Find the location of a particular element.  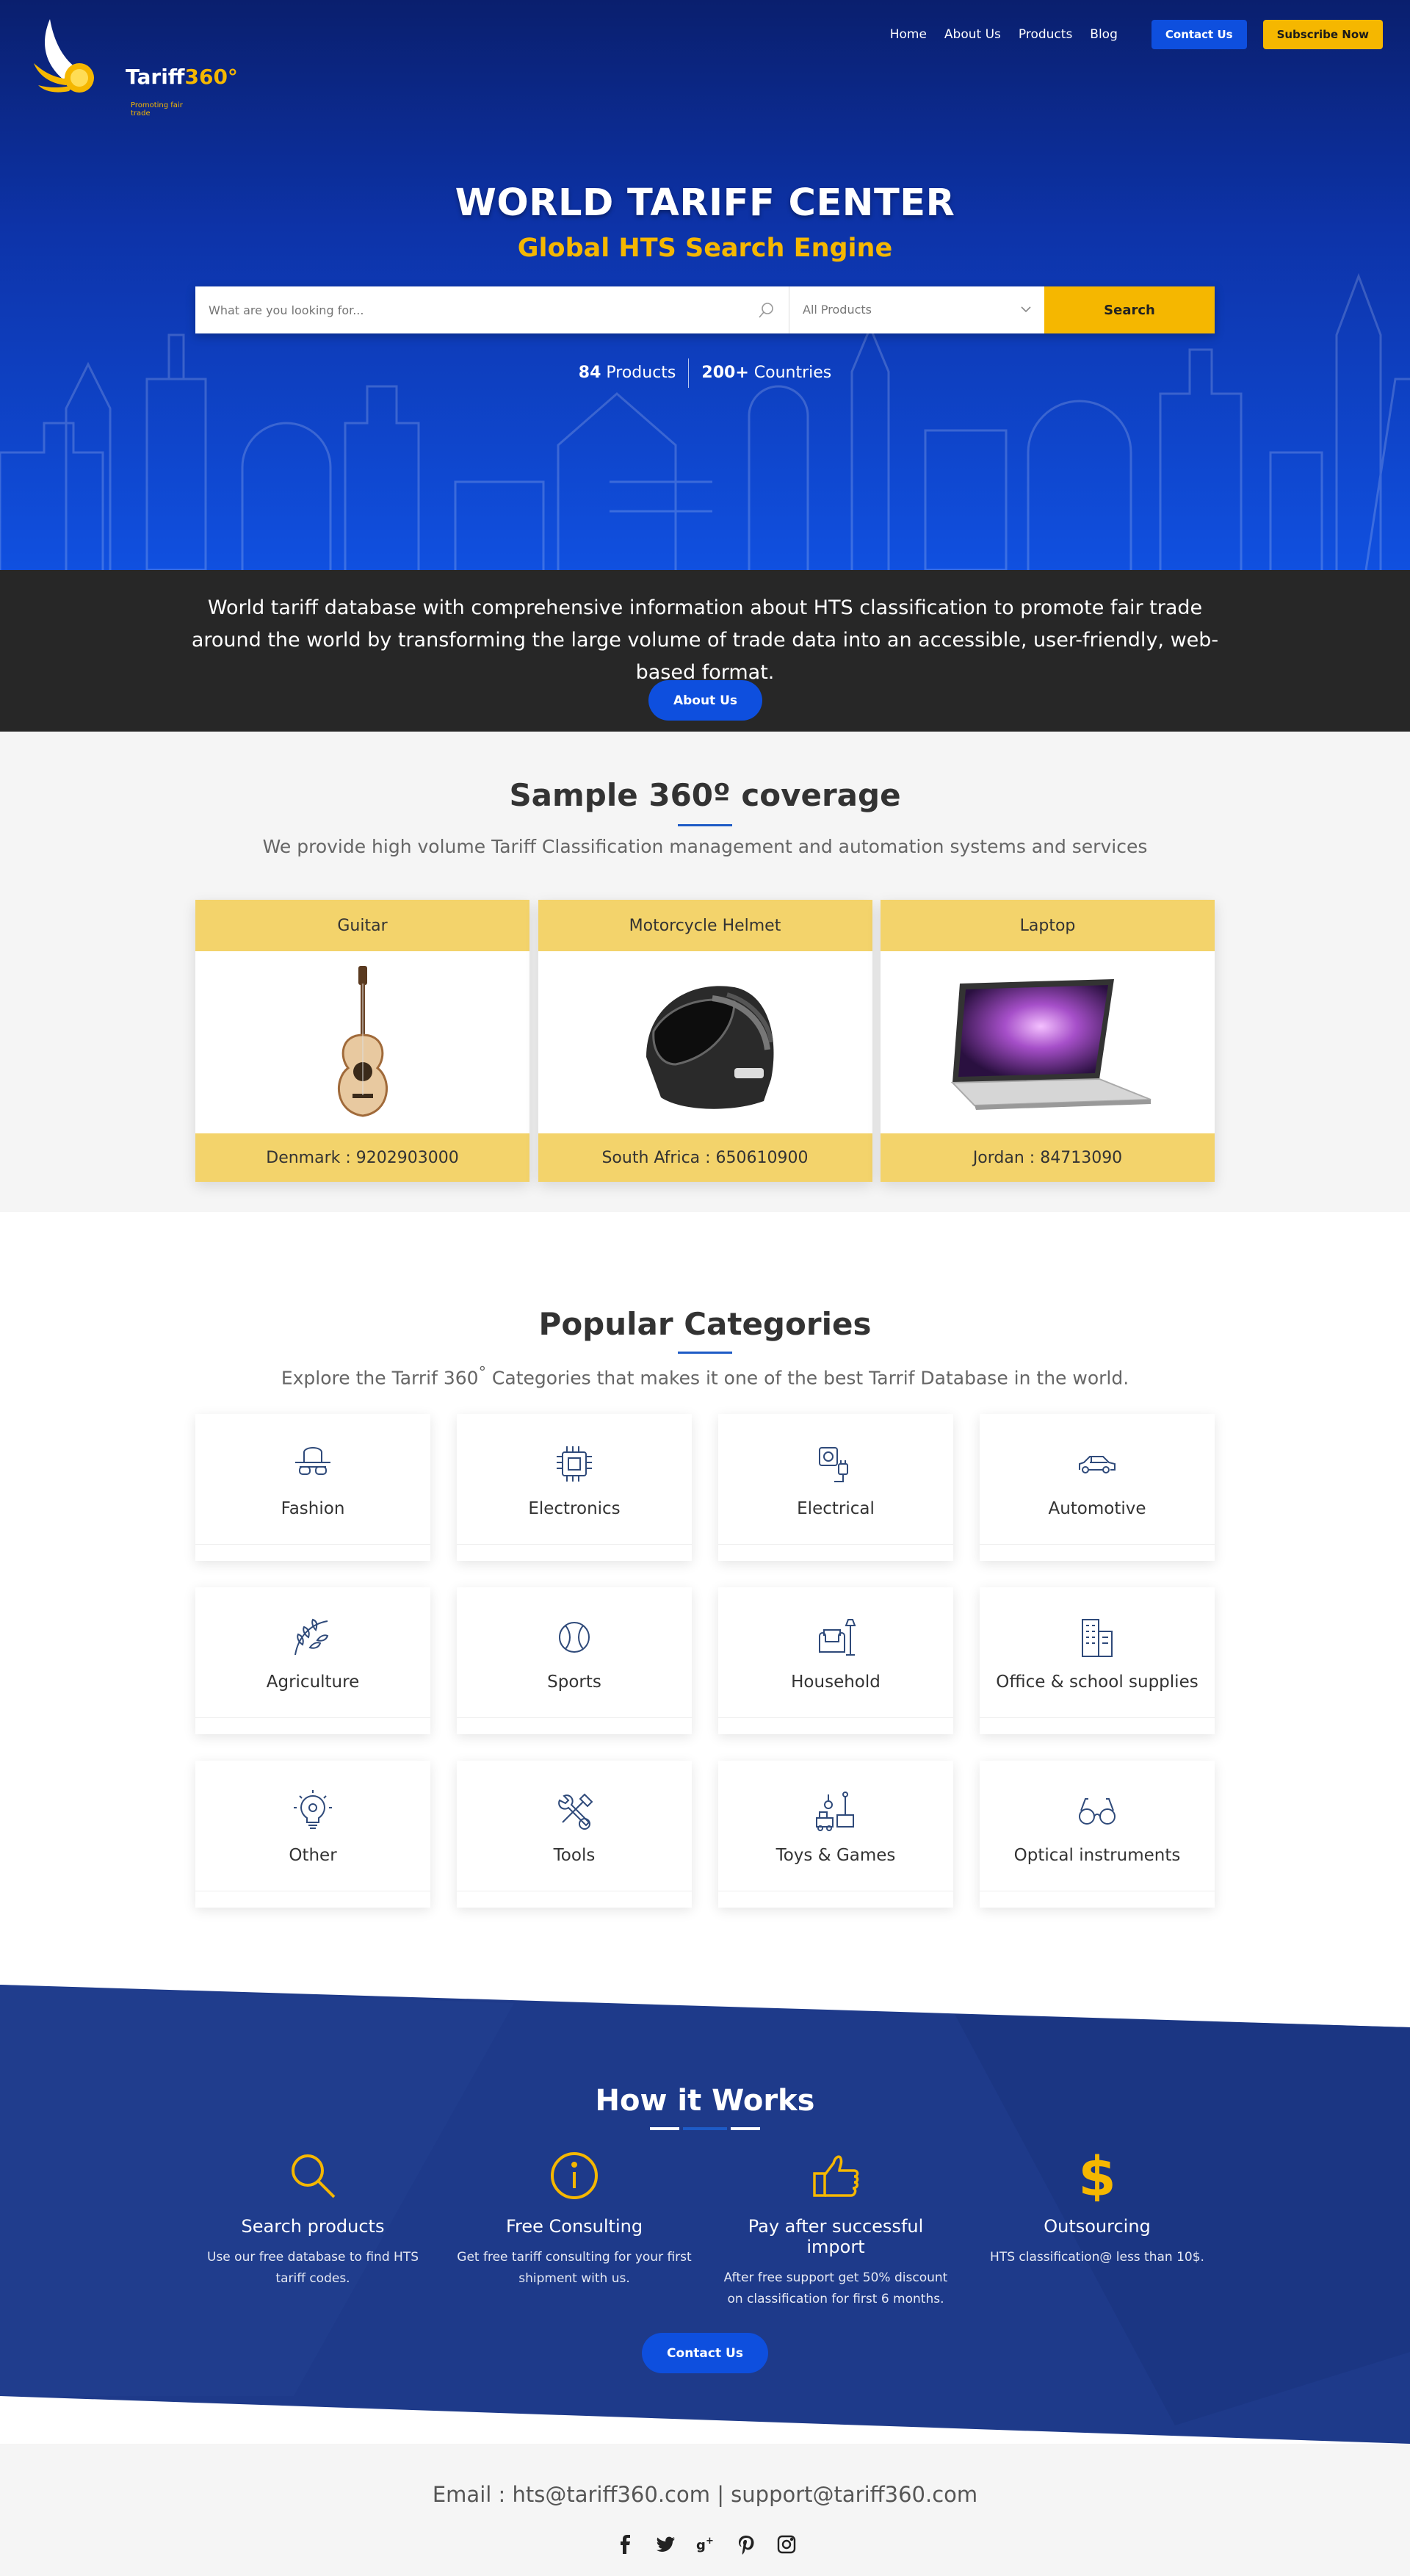

category-label: Tools is located at coordinates (574, 1856).